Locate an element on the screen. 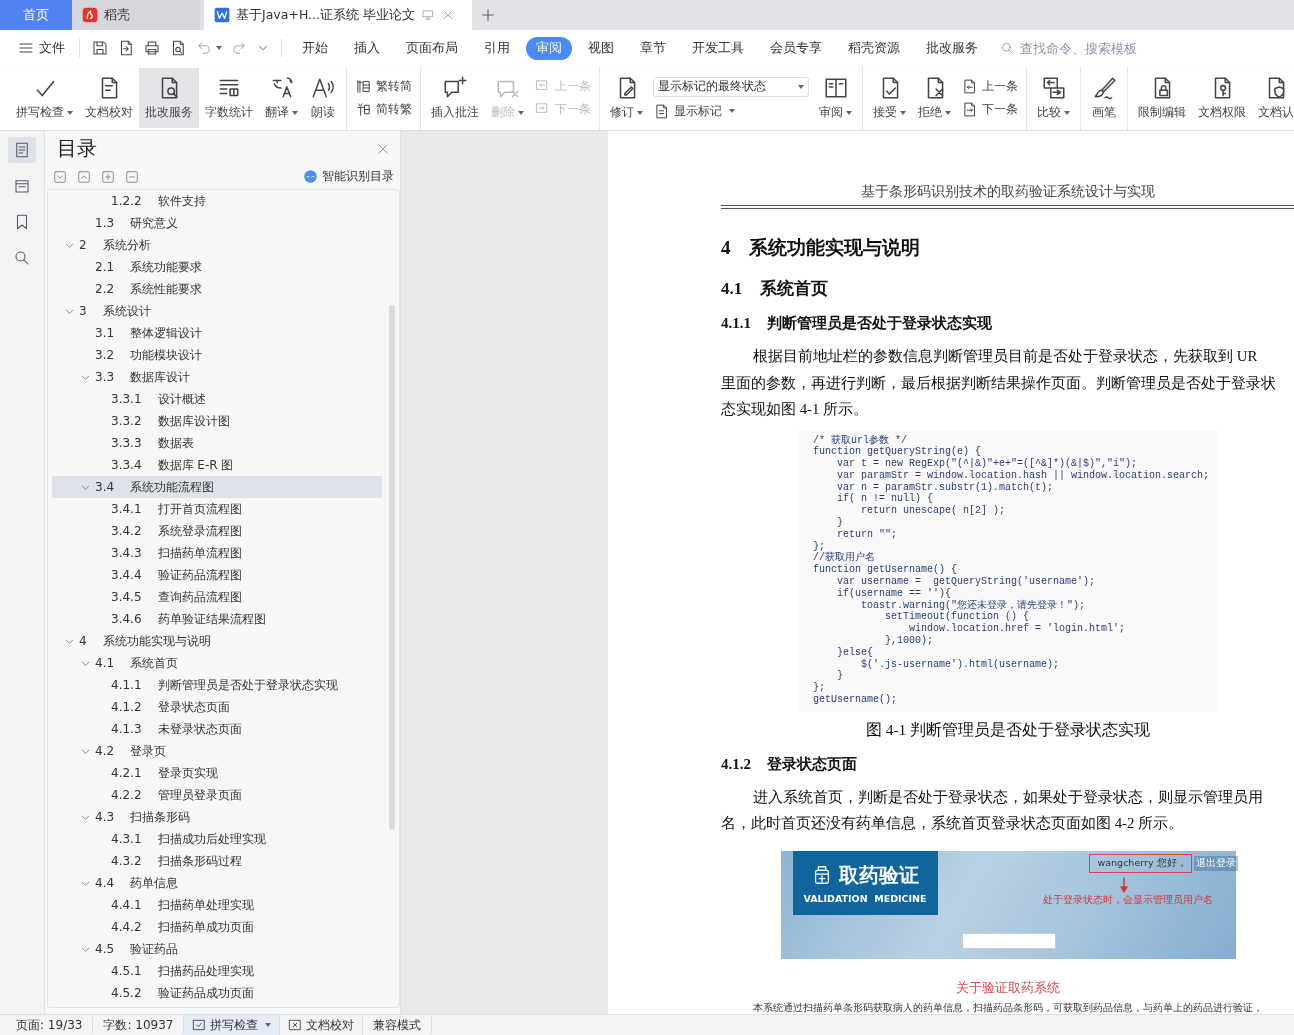 This screenshot has height=1035, width=1294. ribbon-button: 朗读 is located at coordinates (323, 98).